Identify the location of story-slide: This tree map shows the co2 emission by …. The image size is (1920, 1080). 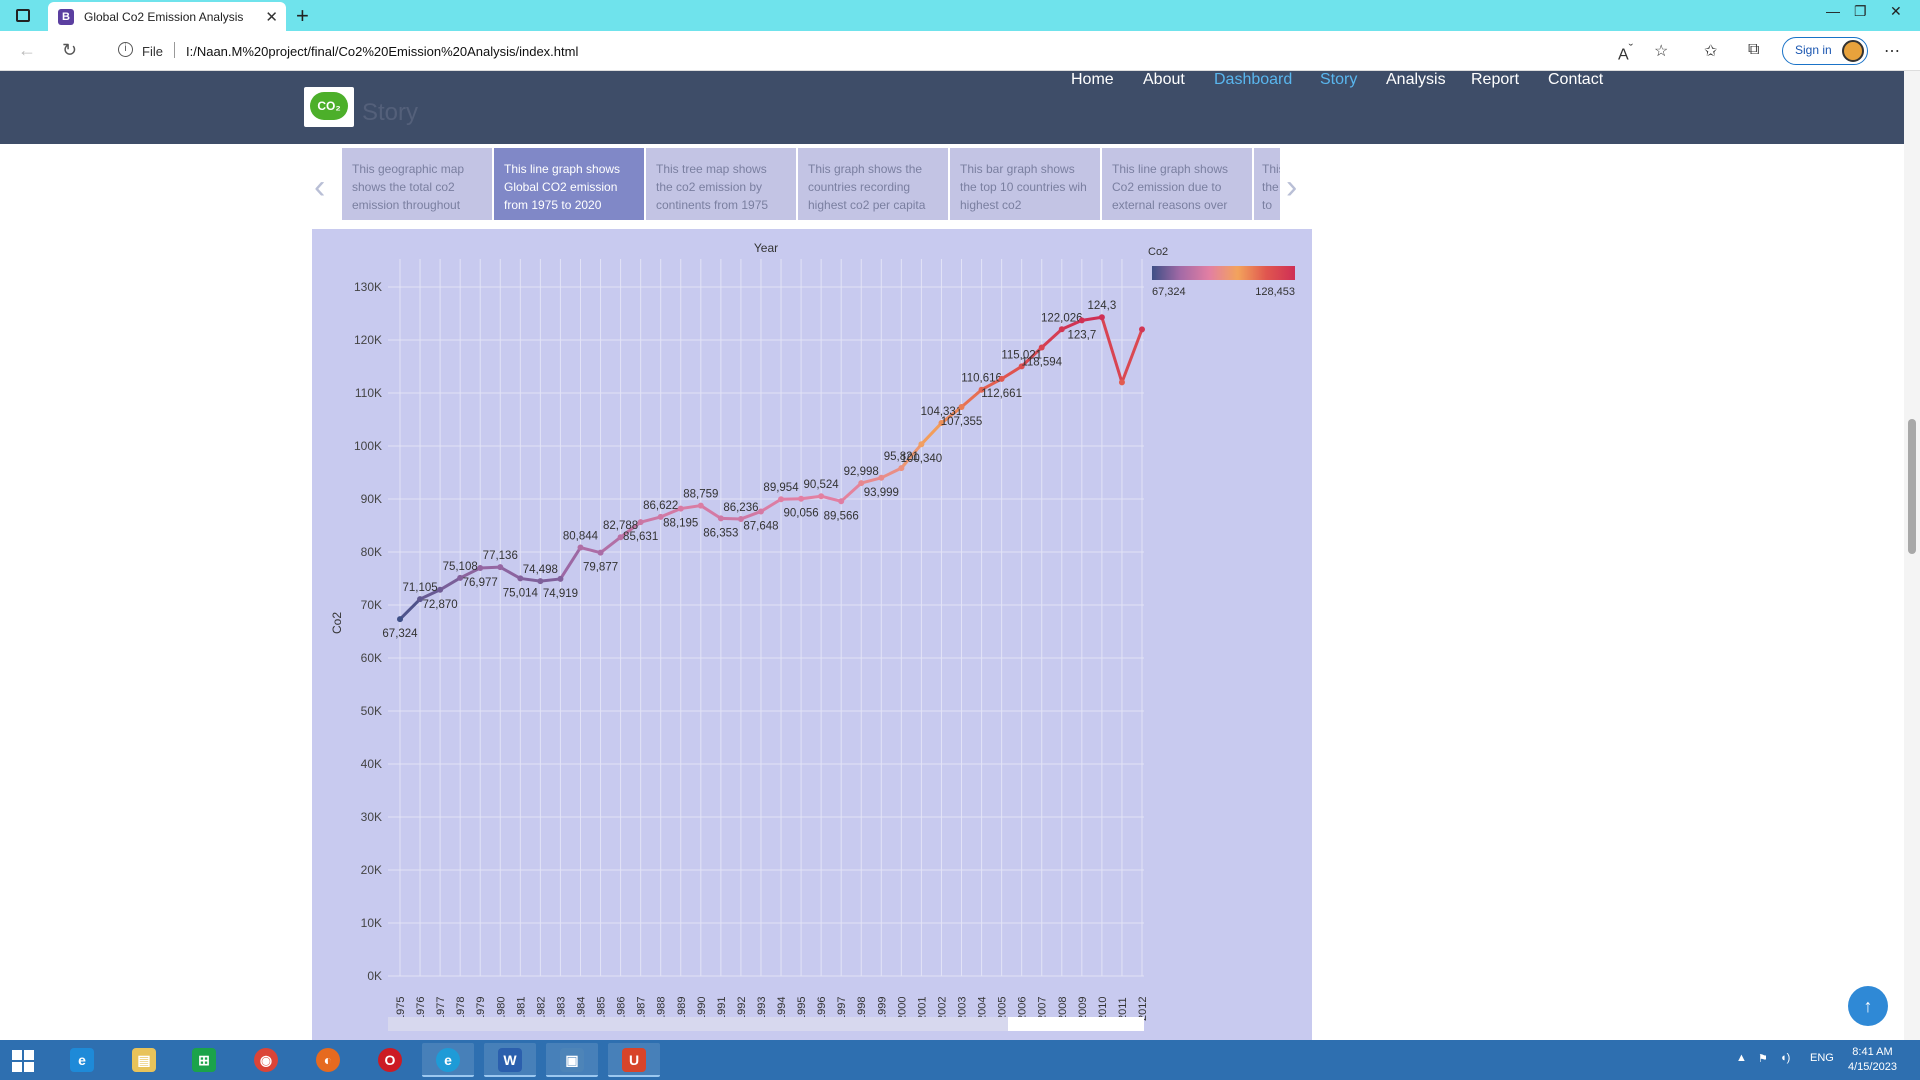
(721, 184).